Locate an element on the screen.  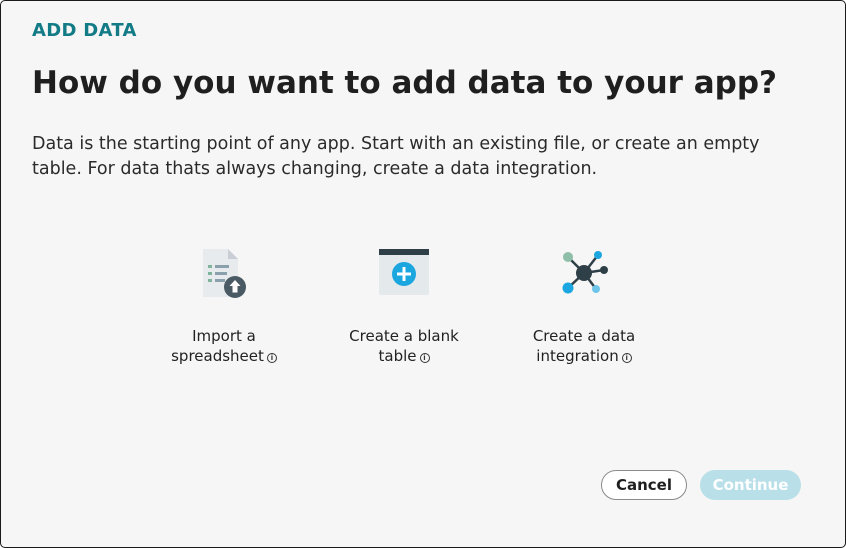
cancel-button: Cancel is located at coordinates (644, 485).